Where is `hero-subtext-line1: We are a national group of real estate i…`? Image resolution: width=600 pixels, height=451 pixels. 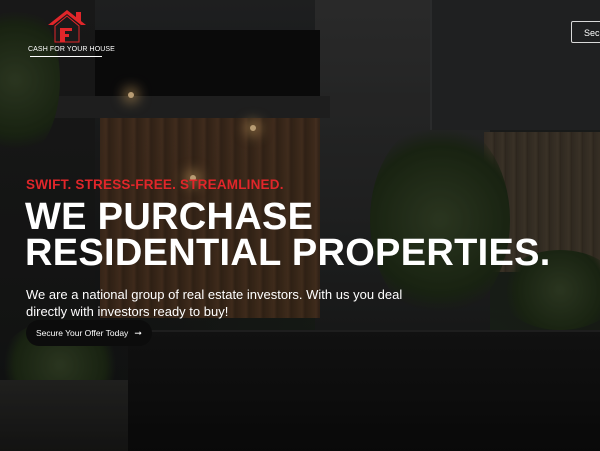 hero-subtext-line1: We are a national group of real estate i… is located at coordinates (214, 294).